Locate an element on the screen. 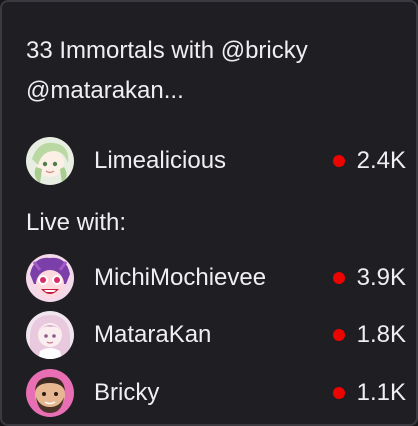  host-row: Limealicious 2.4K is located at coordinates (216, 161).